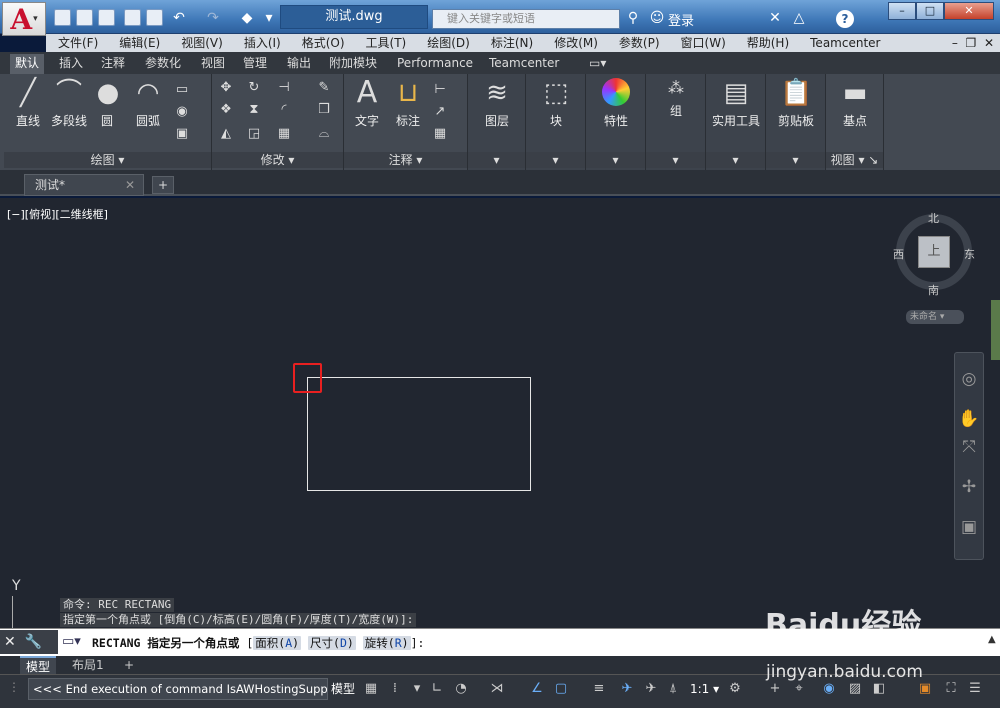  Describe the element at coordinates (461, 689) in the screenshot. I see `polar-icon: ◔` at that location.